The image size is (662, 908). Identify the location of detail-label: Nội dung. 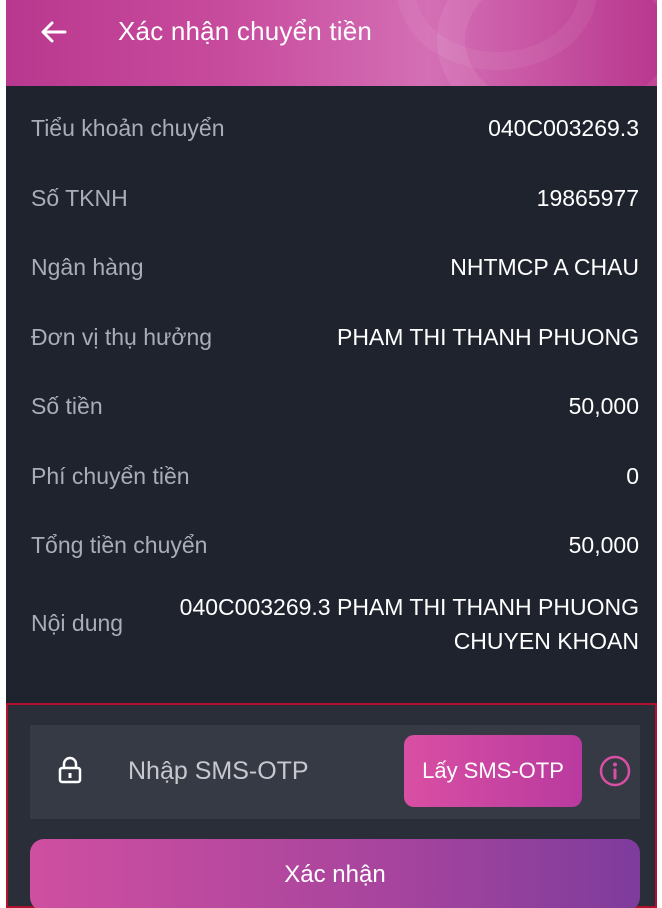
(77, 623).